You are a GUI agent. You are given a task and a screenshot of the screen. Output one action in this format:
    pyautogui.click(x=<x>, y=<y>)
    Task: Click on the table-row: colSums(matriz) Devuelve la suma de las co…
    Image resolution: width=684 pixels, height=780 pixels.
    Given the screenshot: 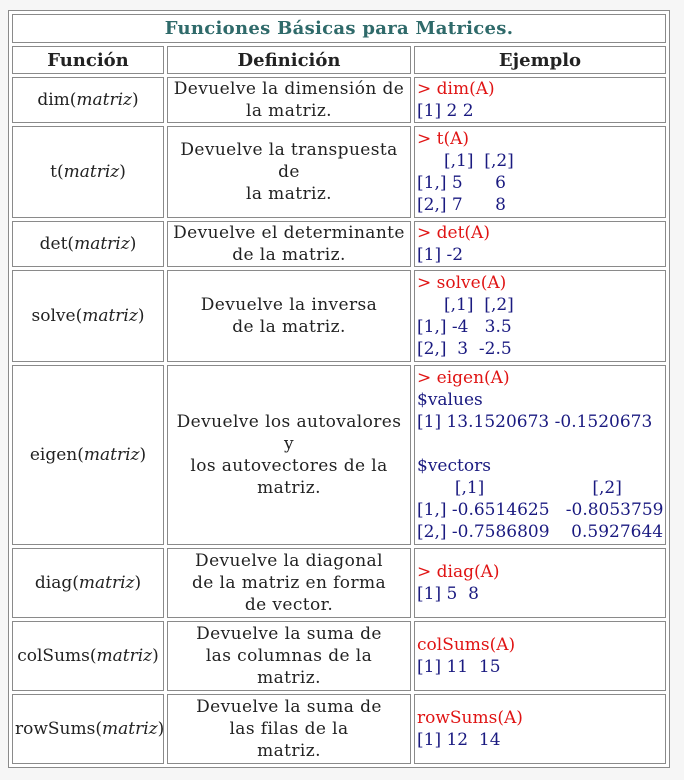 What is the action you would take?
    pyautogui.click(x=339, y=656)
    